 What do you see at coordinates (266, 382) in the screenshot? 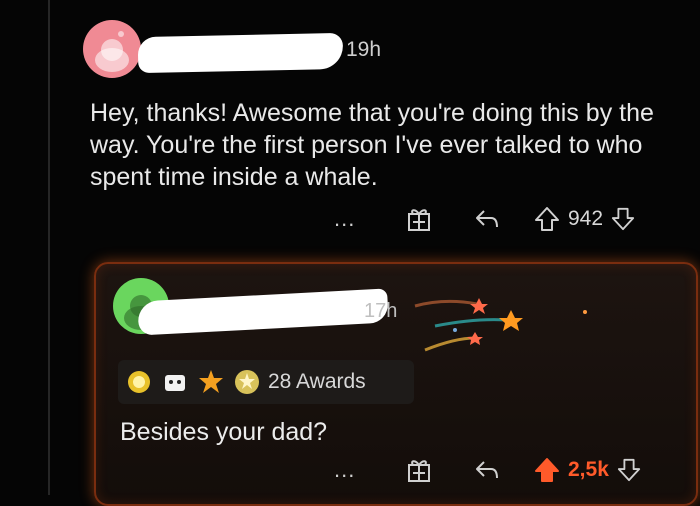
I see `awards-bar: 28 Awards` at bounding box center [266, 382].